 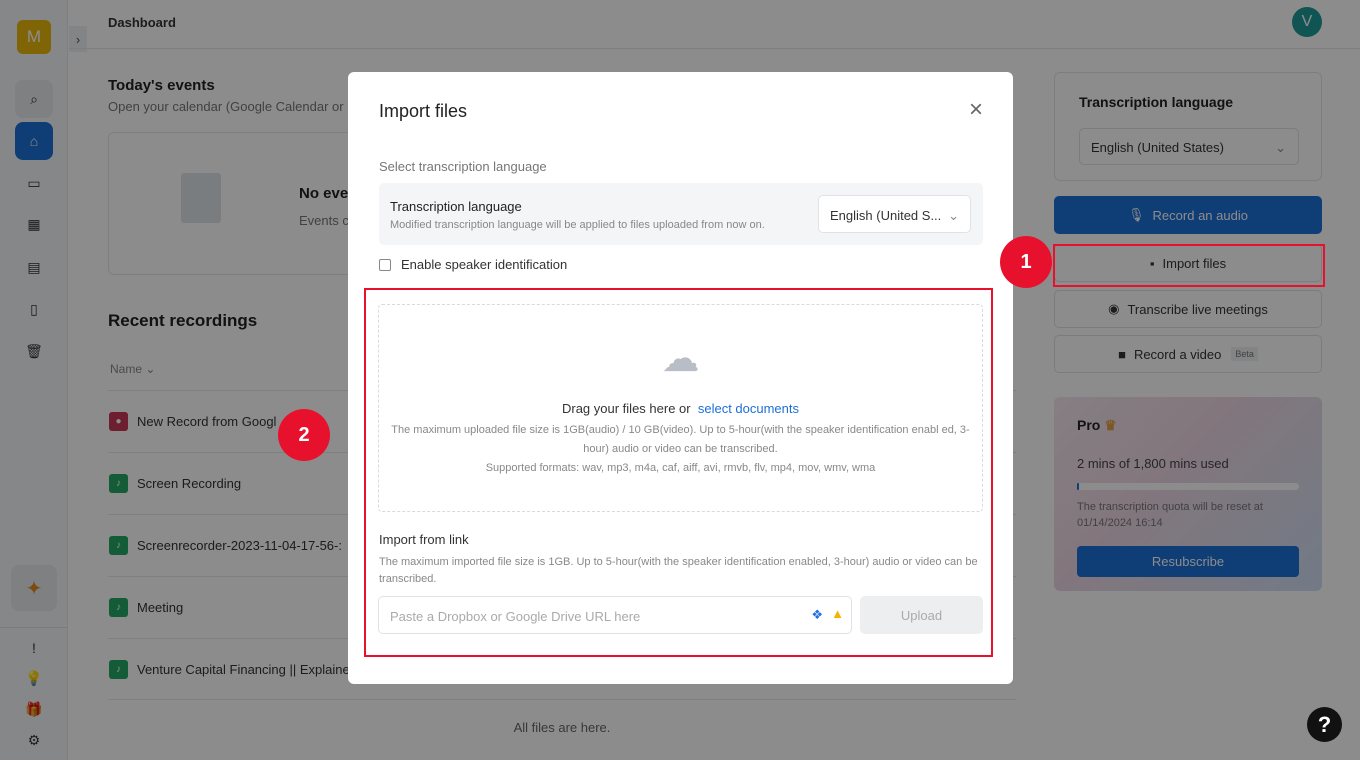 What do you see at coordinates (463, 166) in the screenshot?
I see `section-label: Select transcription language` at bounding box center [463, 166].